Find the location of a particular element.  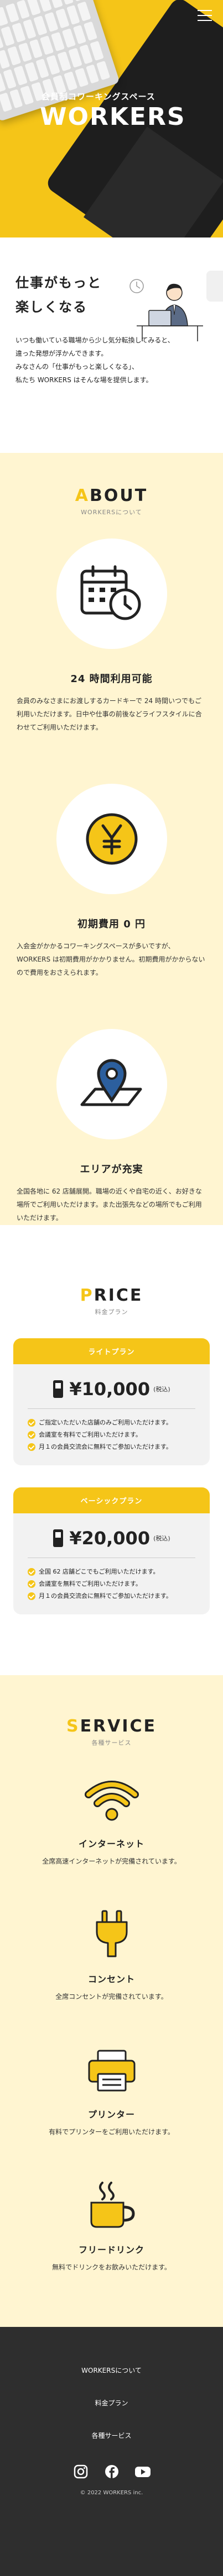

service-drink: フリードリンク 無料でドリンクをお飲みいただけます。 is located at coordinates (111, 2226).